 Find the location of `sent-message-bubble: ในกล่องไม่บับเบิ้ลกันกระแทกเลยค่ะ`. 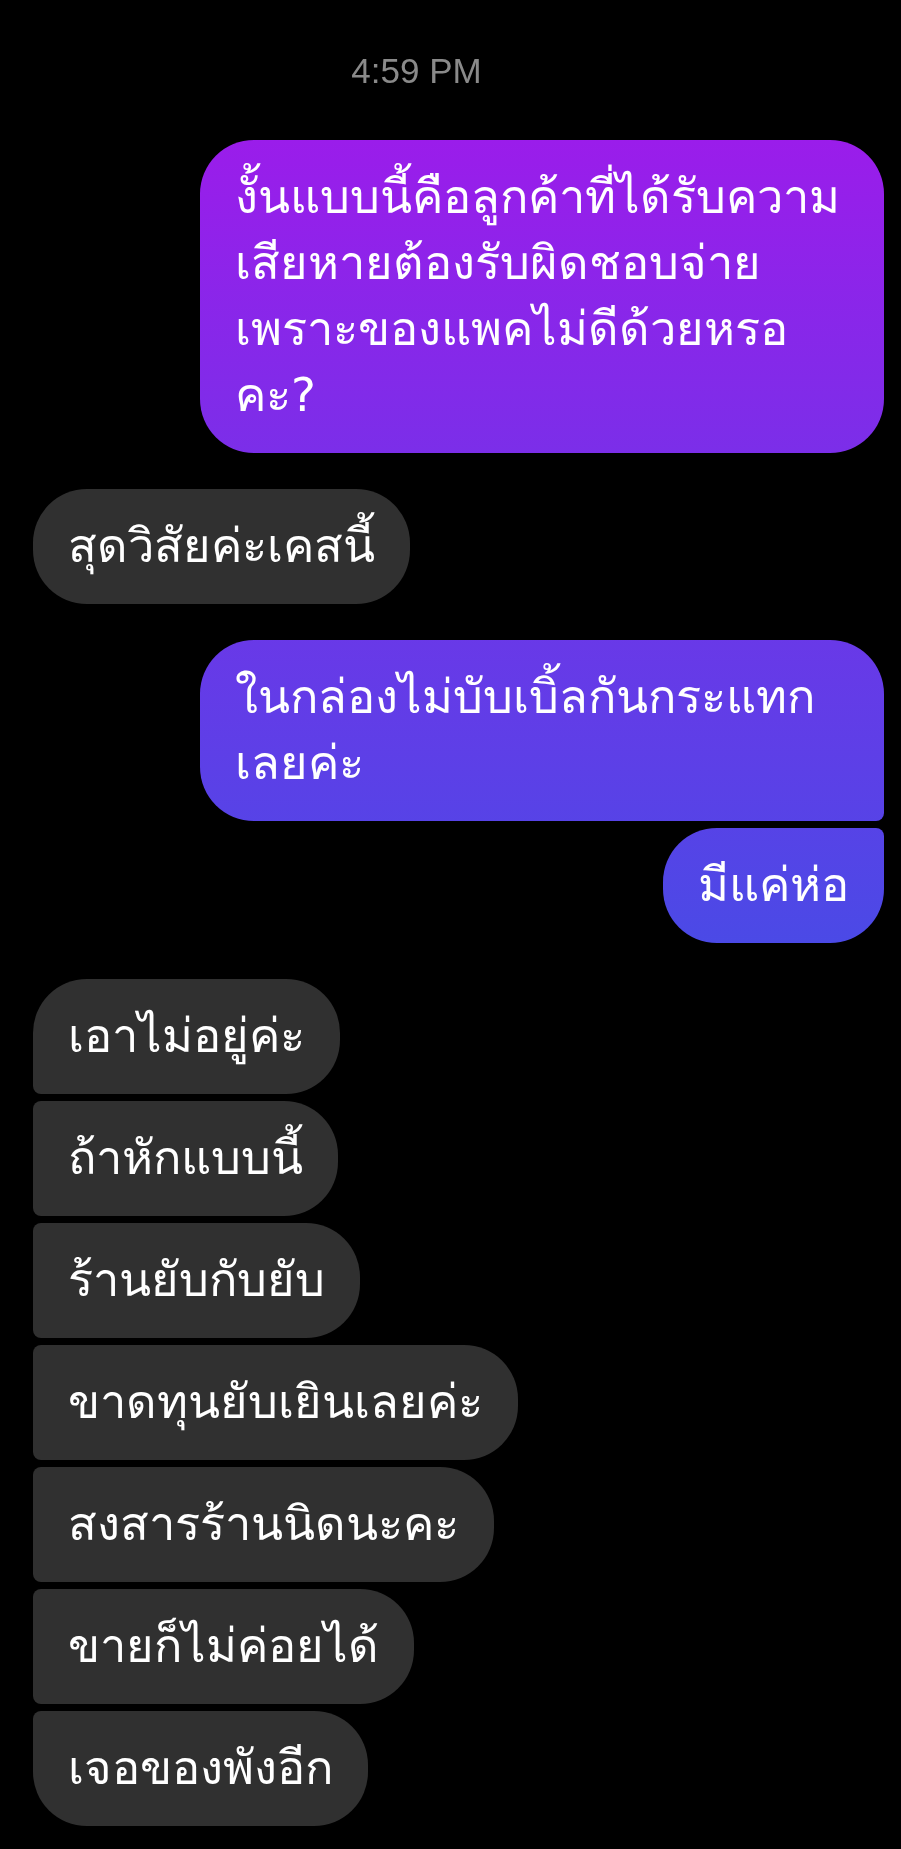

sent-message-bubble: ในกล่องไม่บับเบิ้ลกันกระแทกเลยค่ะ is located at coordinates (542, 730).